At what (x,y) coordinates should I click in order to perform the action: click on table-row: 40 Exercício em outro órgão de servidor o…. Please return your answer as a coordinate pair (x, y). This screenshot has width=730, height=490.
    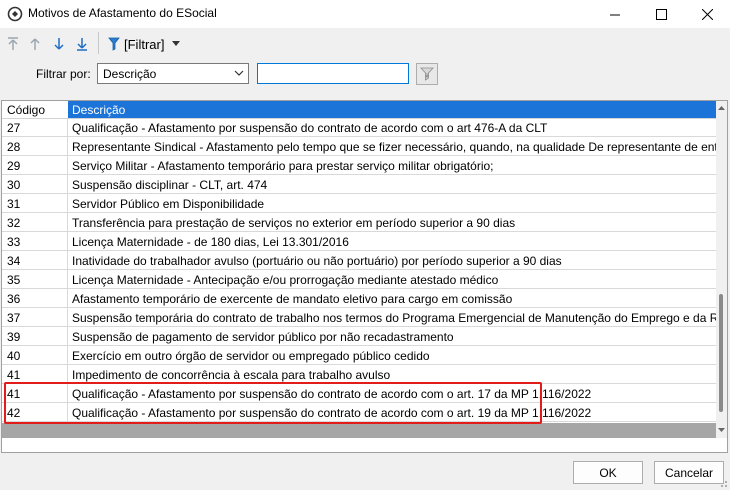
    Looking at the image, I should click on (359, 355).